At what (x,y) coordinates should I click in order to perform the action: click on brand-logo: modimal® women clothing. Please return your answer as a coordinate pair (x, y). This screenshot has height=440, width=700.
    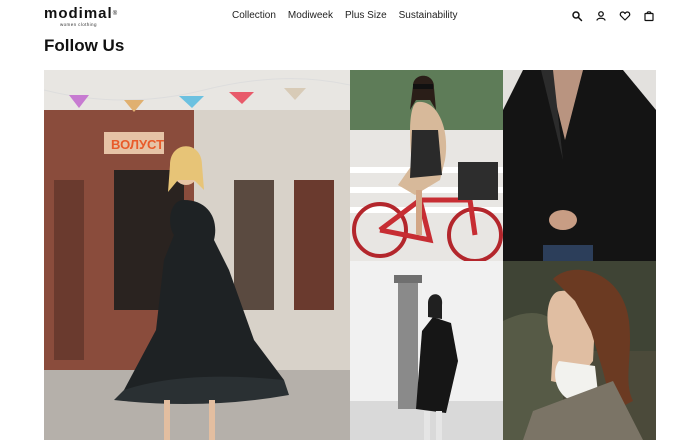
    Looking at the image, I should click on (81, 17).